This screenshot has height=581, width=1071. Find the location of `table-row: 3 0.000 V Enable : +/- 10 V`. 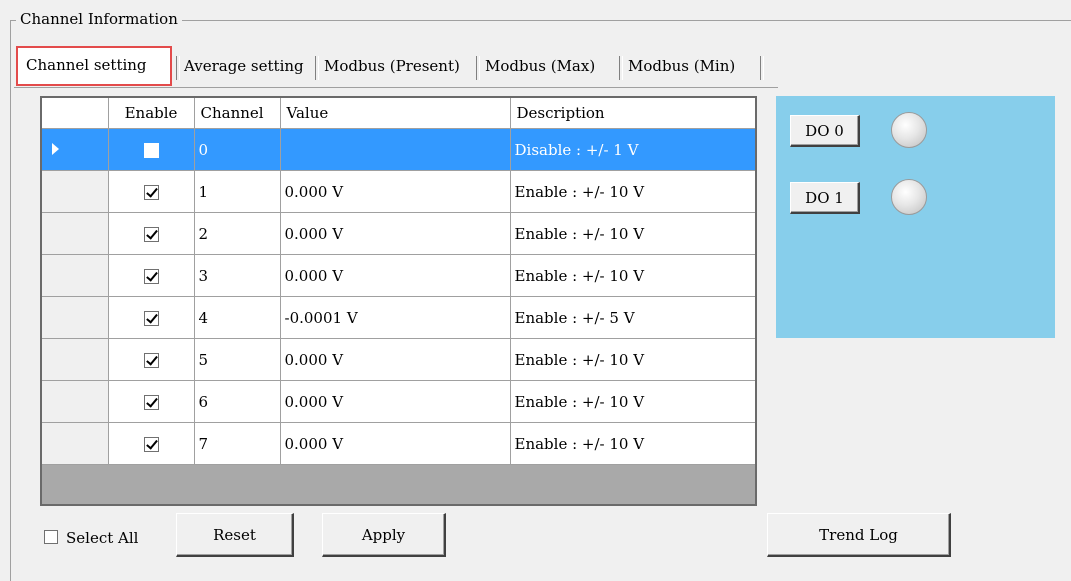

table-row: 3 0.000 V Enable : +/- 10 V is located at coordinates (398, 275).